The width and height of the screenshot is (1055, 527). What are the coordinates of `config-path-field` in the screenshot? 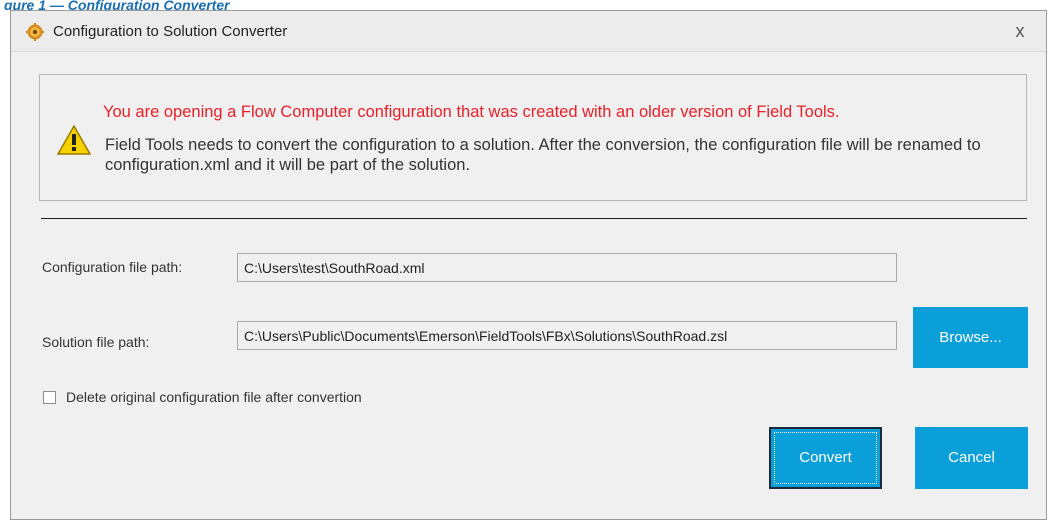 It's located at (567, 267).